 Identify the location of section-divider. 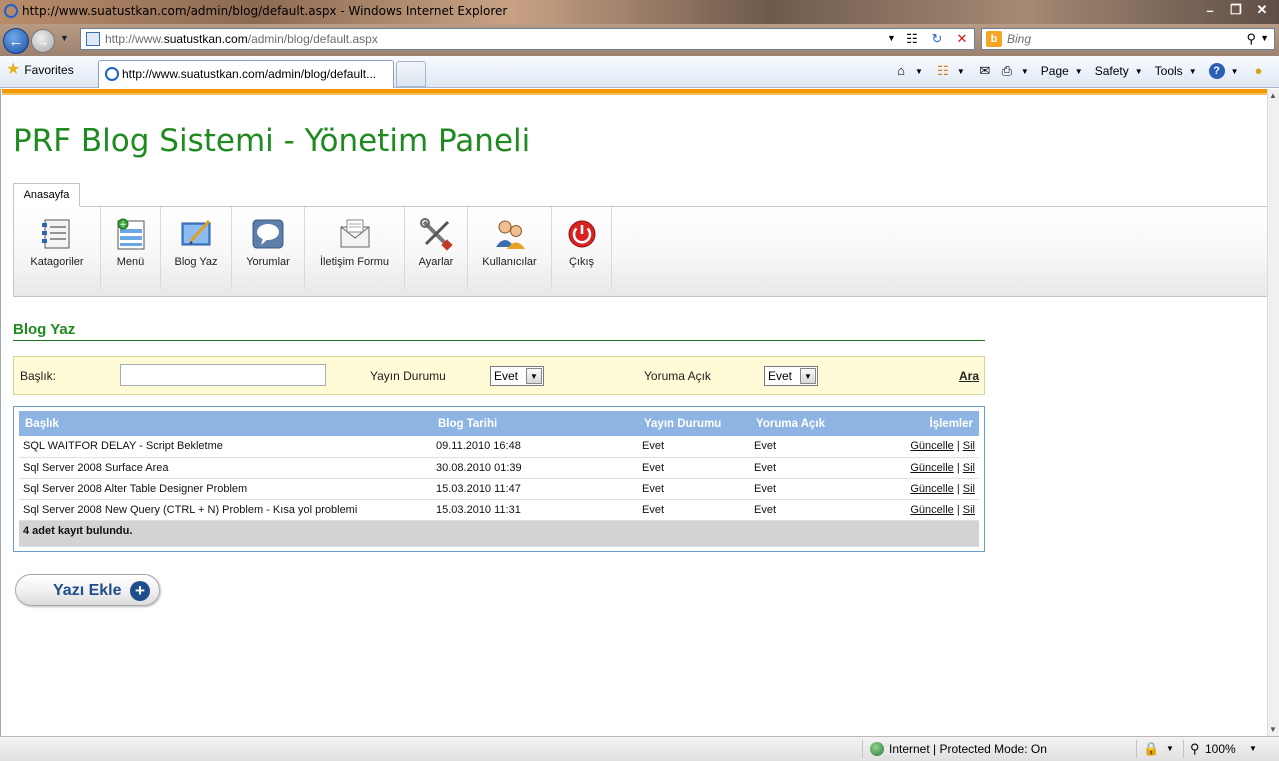
(499, 340).